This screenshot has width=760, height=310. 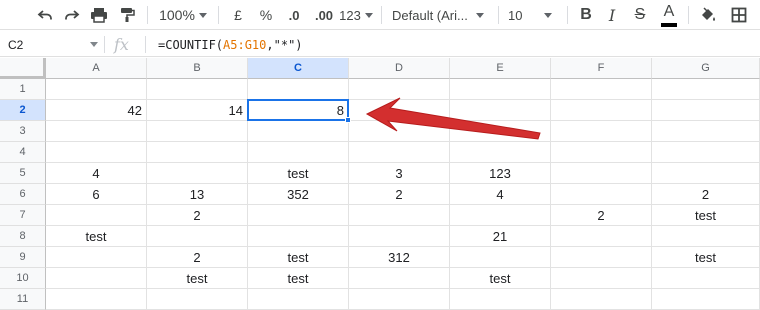 What do you see at coordinates (298, 299) in the screenshot?
I see `cell-c11` at bounding box center [298, 299].